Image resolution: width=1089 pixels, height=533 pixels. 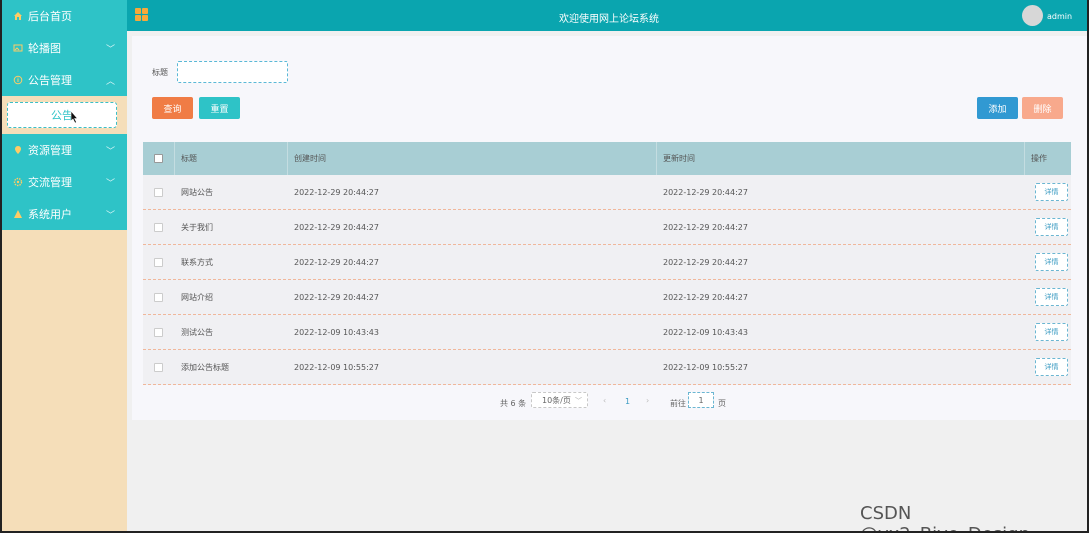 I want to click on sidebar-item-home: 后台首页, so click(x=64, y=16).